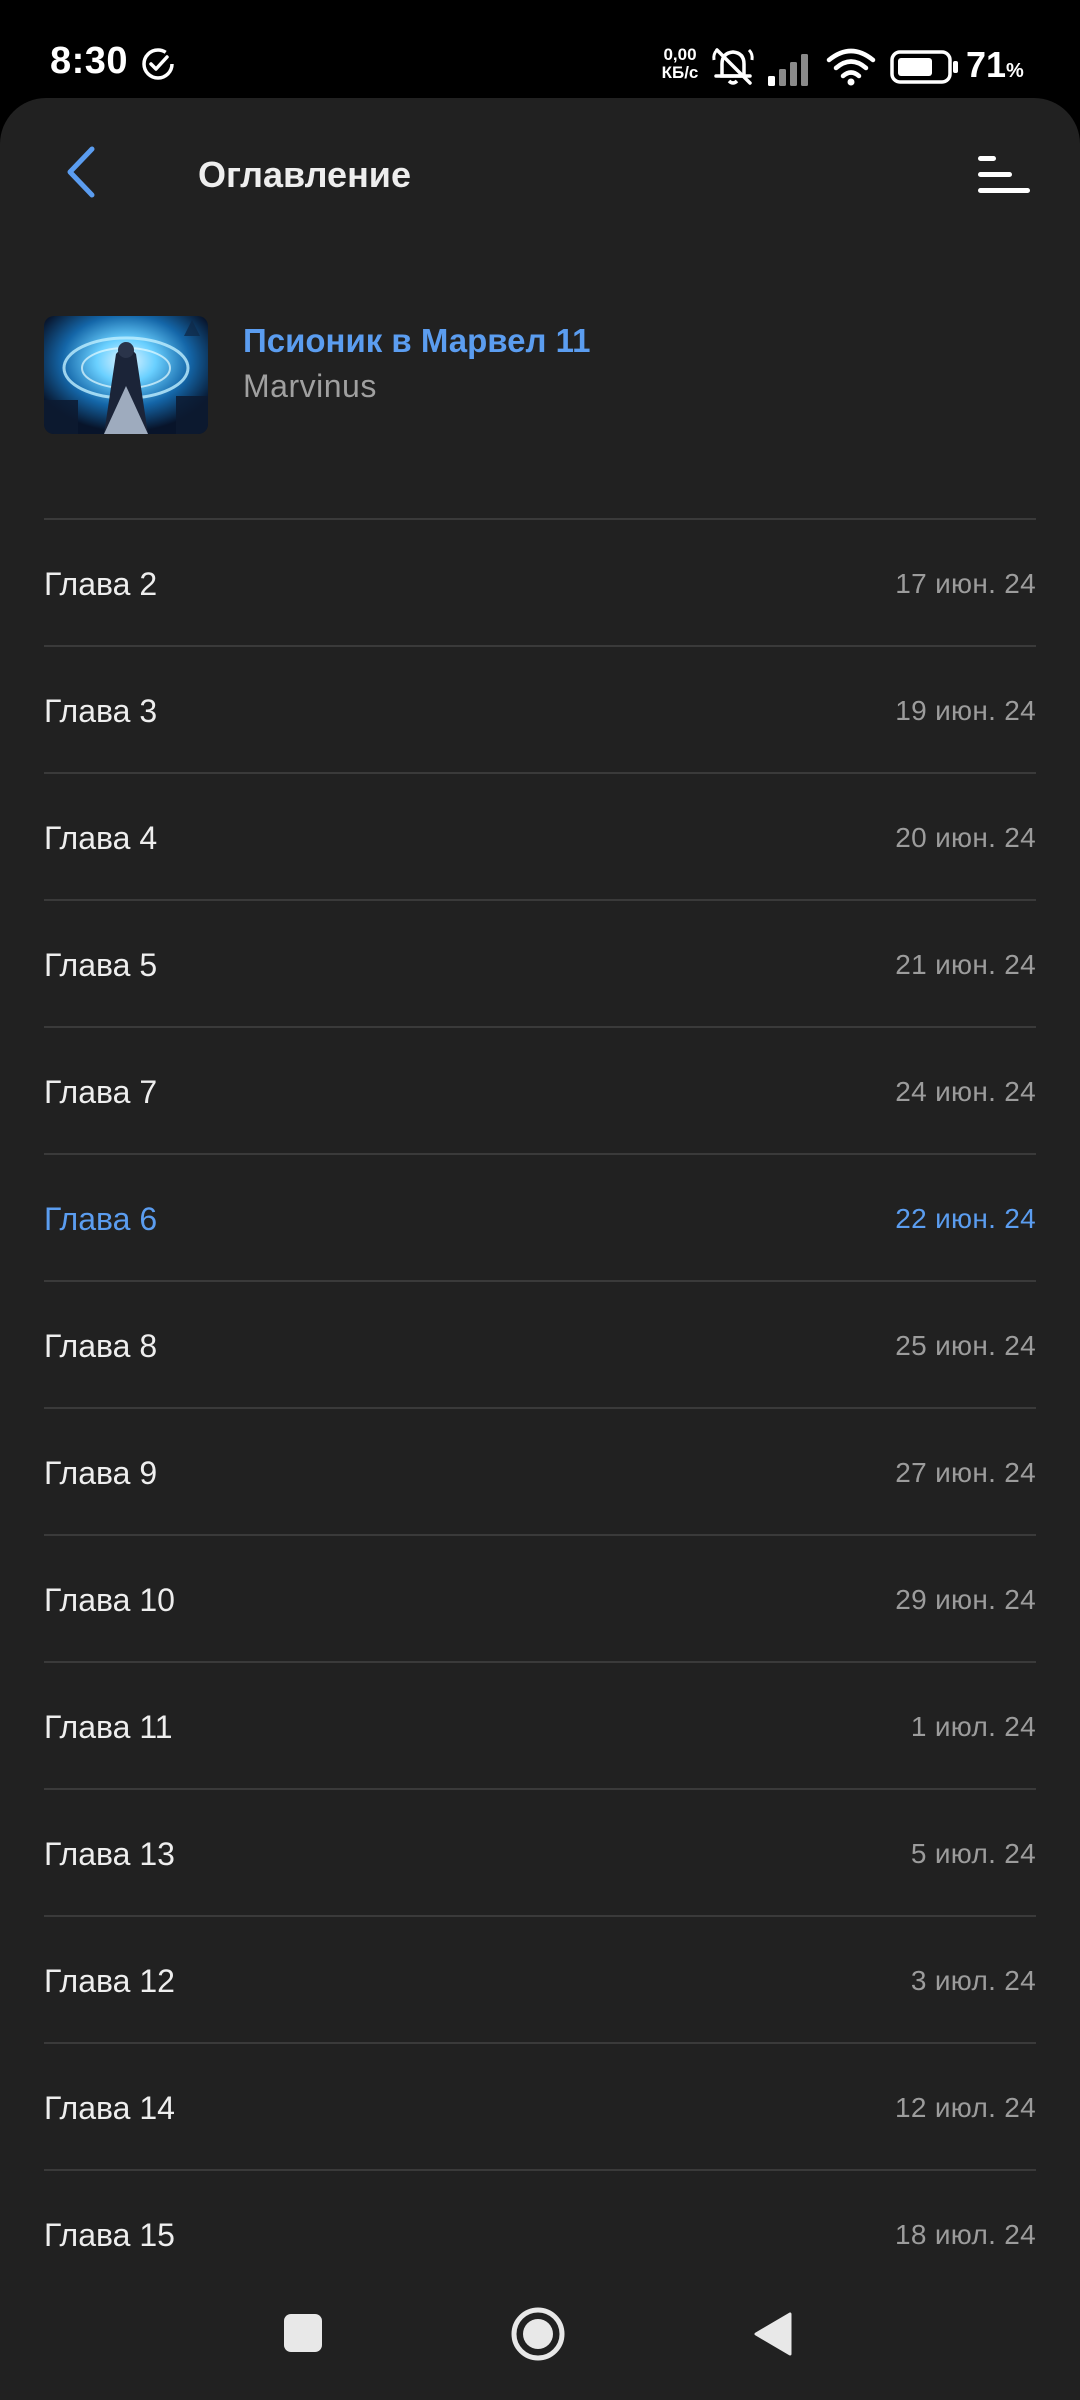  Describe the element at coordinates (965, 2234) in the screenshot. I see `chapter-date: 18 июл. 24` at that location.